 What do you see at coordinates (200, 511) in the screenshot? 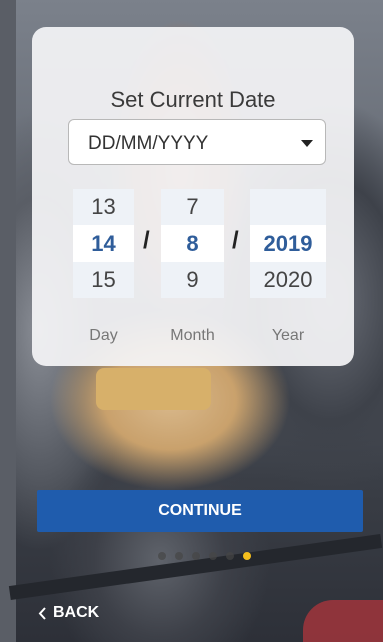
I see `continue-button: CONTINUE` at bounding box center [200, 511].